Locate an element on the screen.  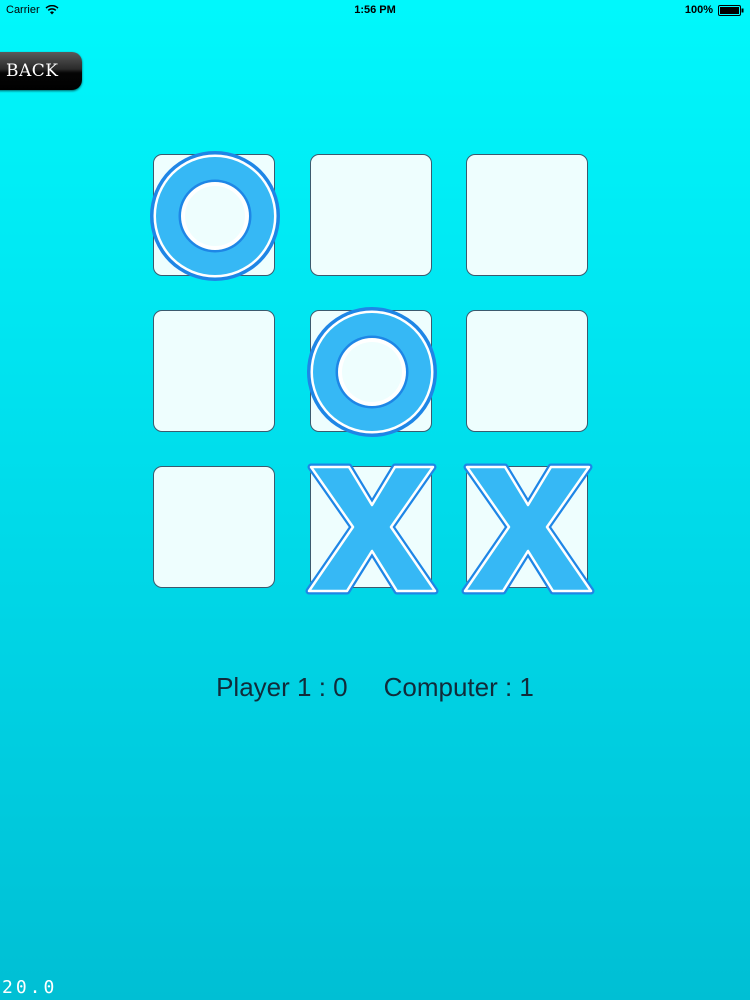
computer-score: Computer : 1 is located at coordinates (458, 687).